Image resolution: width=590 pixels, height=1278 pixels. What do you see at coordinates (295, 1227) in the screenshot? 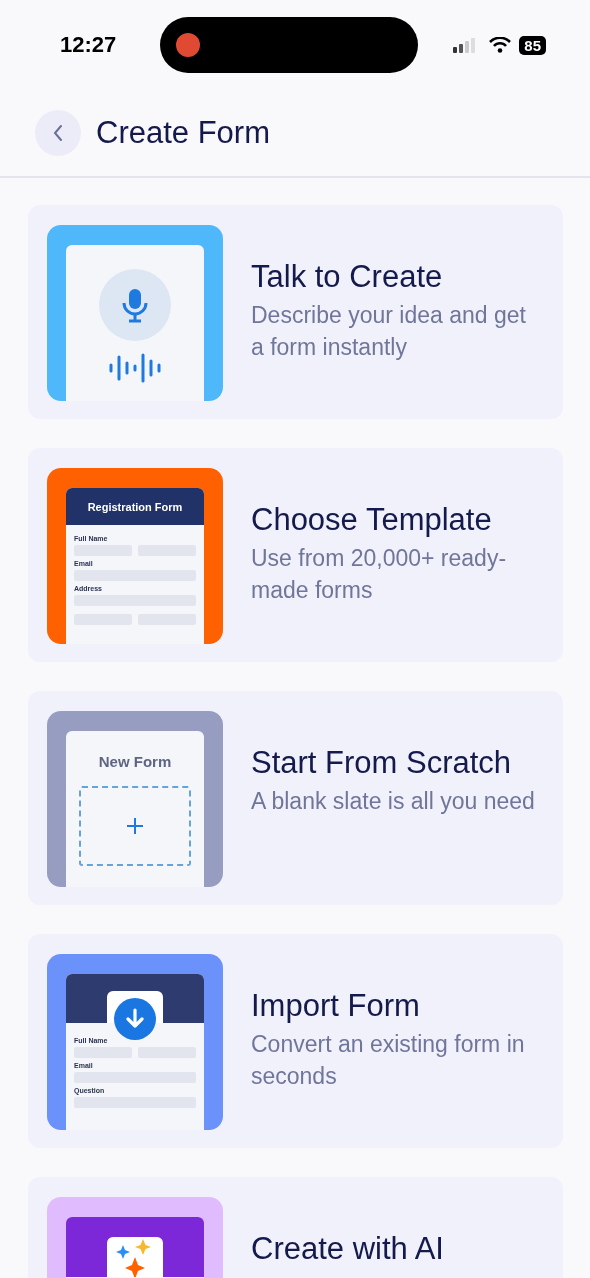
I see `option-card: Create with AI` at bounding box center [295, 1227].